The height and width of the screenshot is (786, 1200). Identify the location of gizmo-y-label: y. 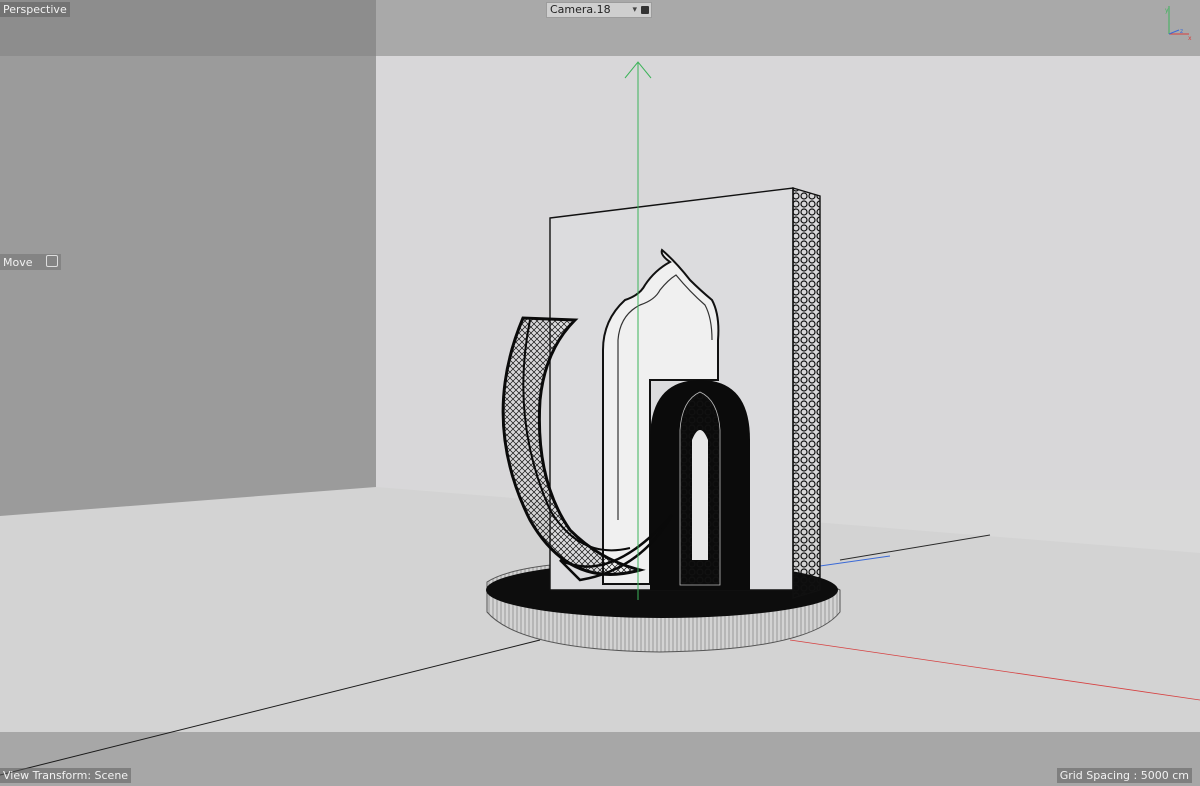
(1167, 10).